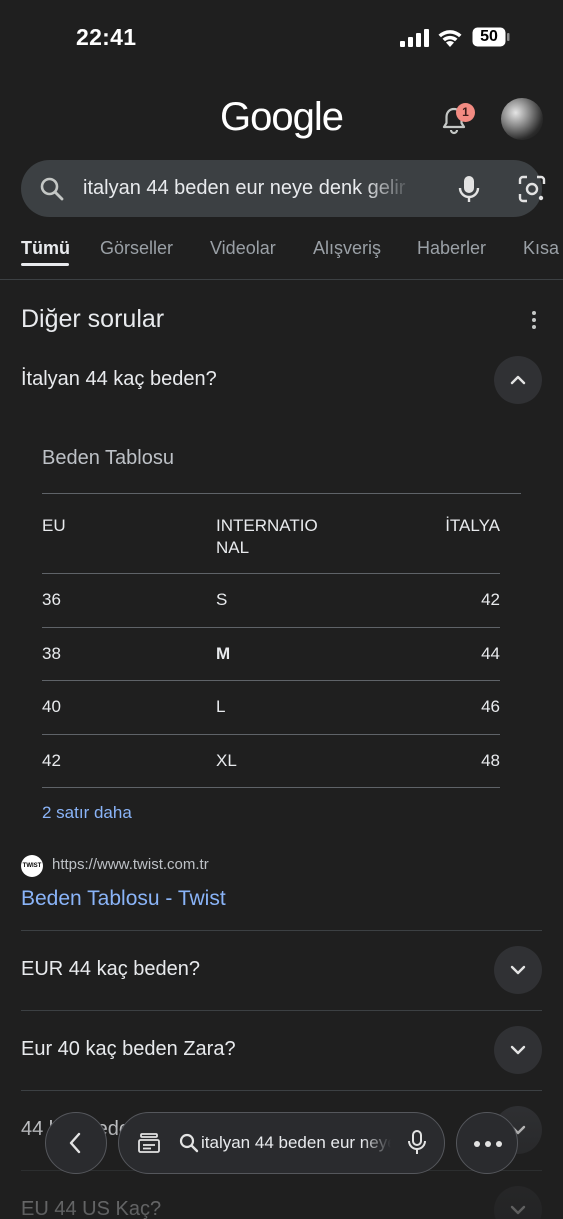  I want to click on question-text: Eur 40 kaç beden Zara?, so click(128, 1049).